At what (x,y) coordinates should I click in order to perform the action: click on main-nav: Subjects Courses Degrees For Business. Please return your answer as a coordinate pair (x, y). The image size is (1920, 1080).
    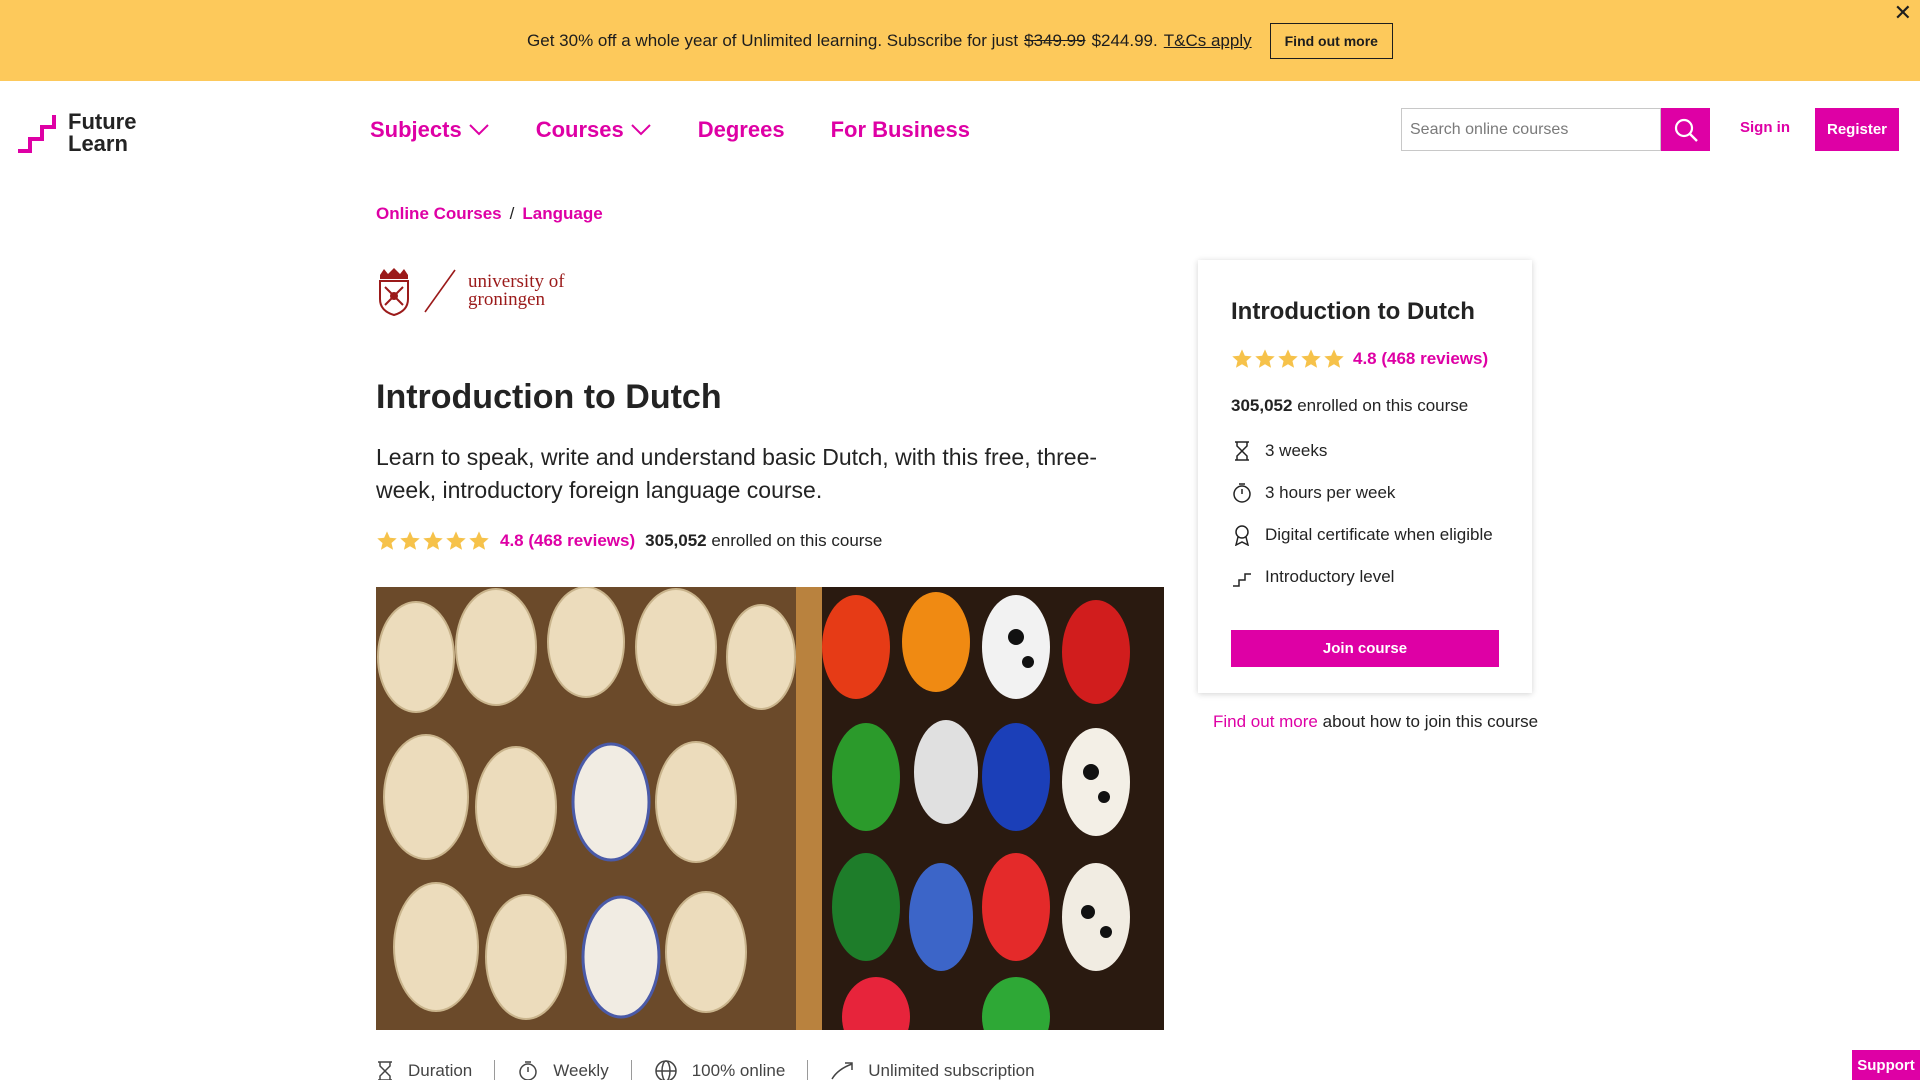
    Looking at the image, I should click on (670, 130).